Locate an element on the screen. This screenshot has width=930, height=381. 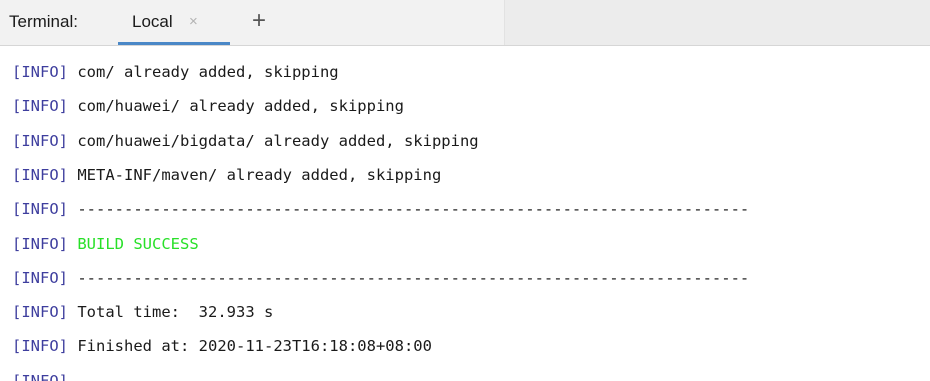
tab-bar-empty-area is located at coordinates (717, 22).